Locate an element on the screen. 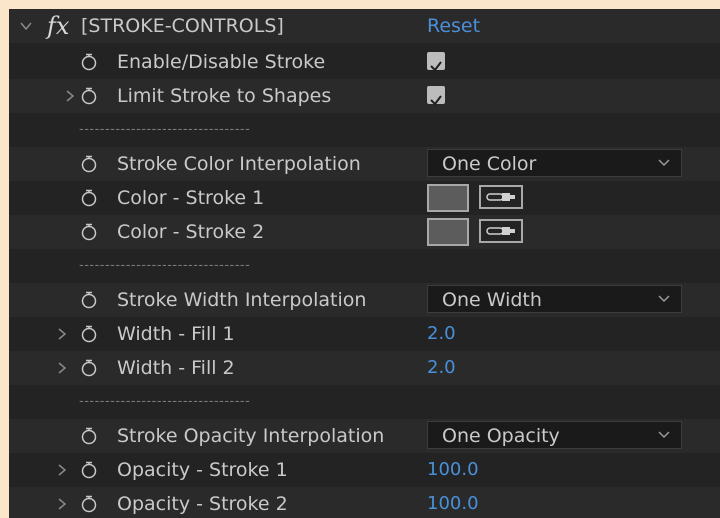 The width and height of the screenshot is (720, 518). property-row-opacity-stroke-1: Opacity - Stroke 1 100.0 is located at coordinates (364, 470).